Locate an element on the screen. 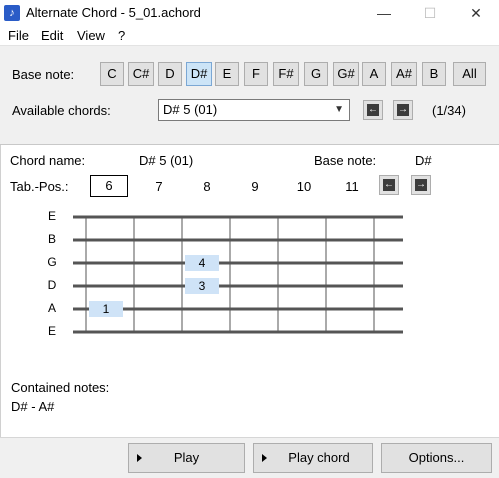 The image size is (499, 478). base-note-button-f-sharp: F# is located at coordinates (286, 74).